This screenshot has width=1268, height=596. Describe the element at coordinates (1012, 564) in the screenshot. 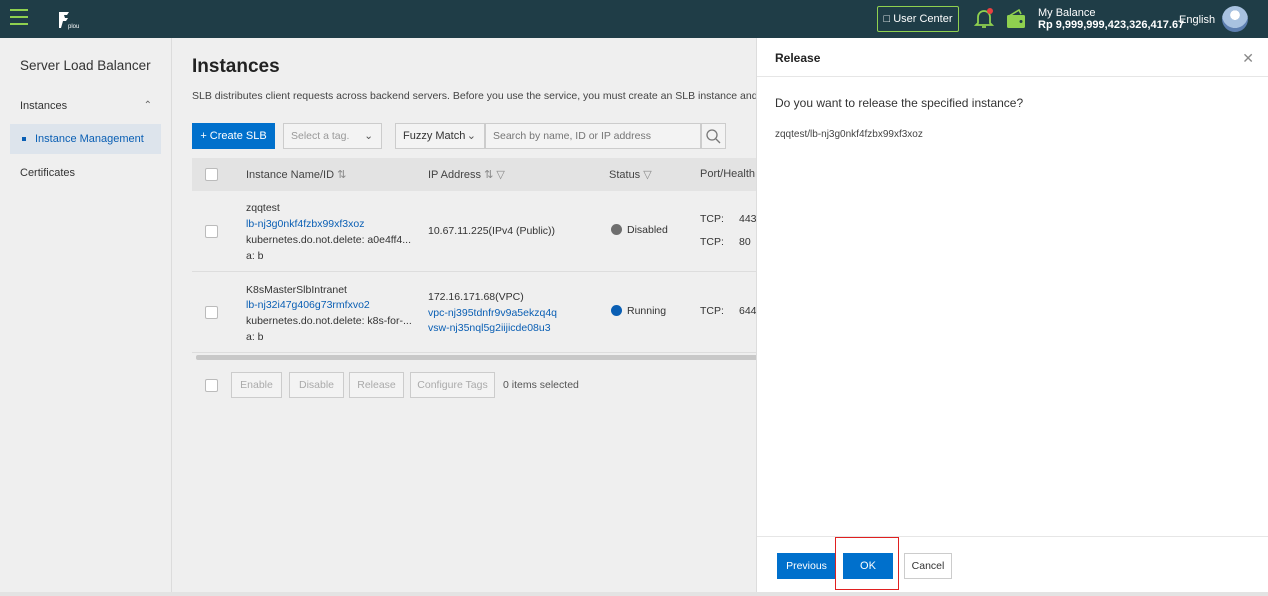

I see `panel-footer: Previous OK Cancel` at that location.